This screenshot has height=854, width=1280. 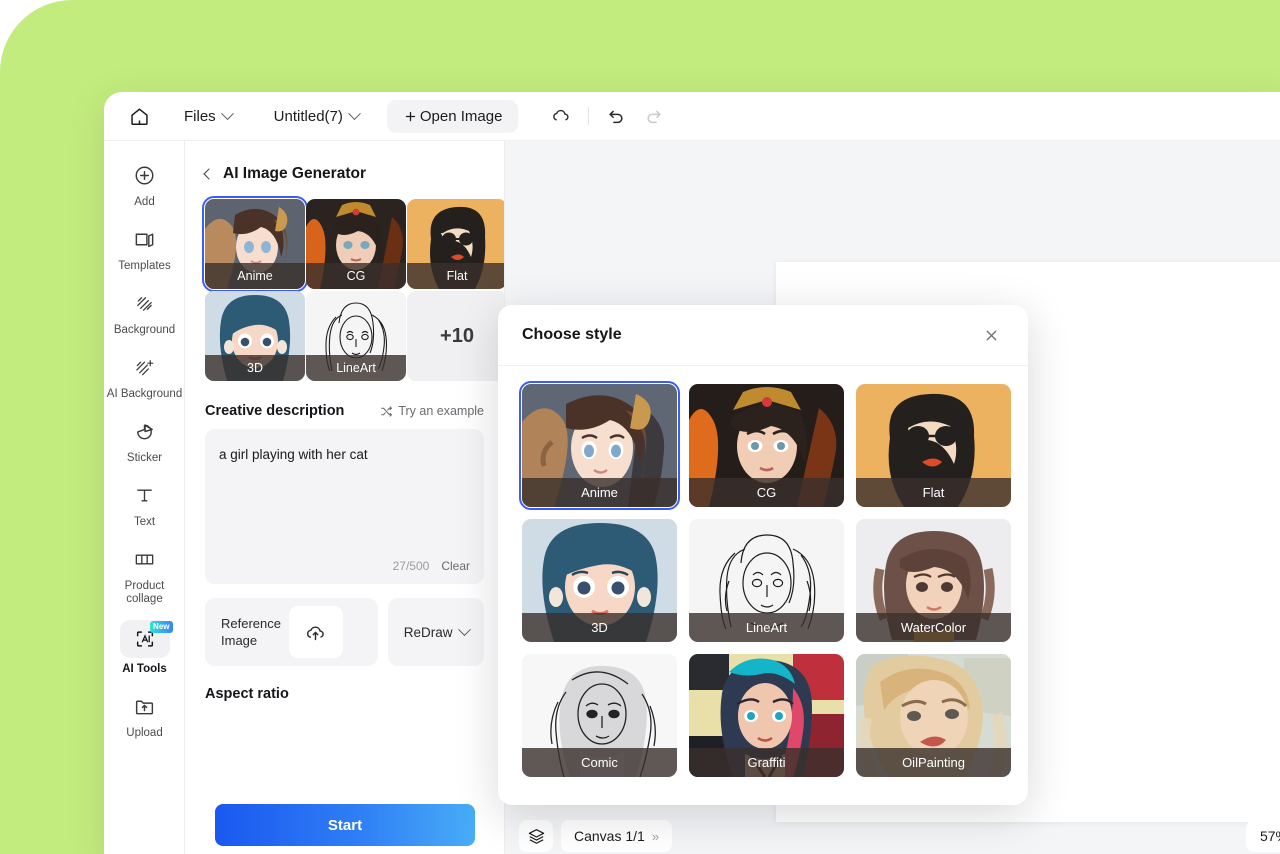 What do you see at coordinates (144, 522) in the screenshot?
I see `sidebar-item-label: Text` at bounding box center [144, 522].